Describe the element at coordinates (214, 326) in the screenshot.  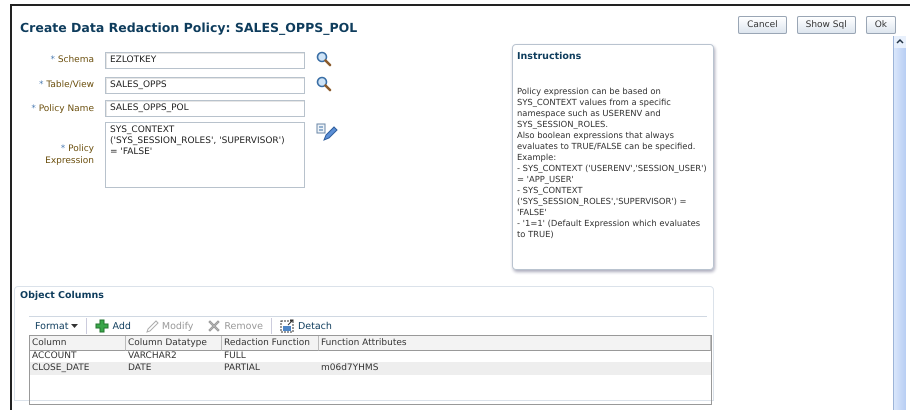
I see `cross-icon` at that location.